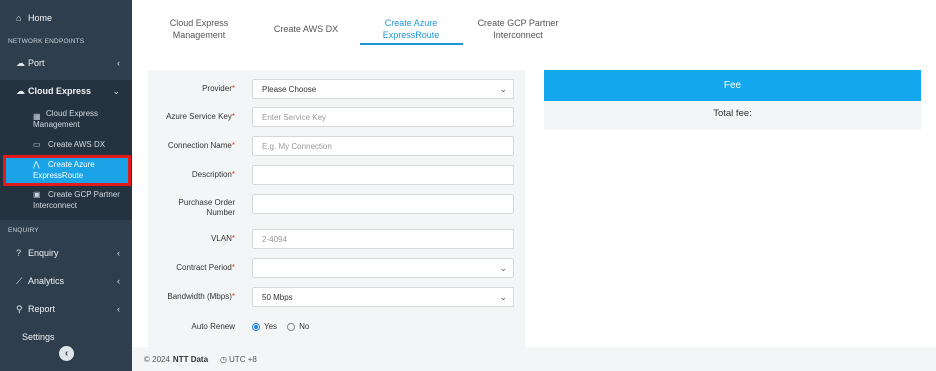 This screenshot has width=936, height=371. What do you see at coordinates (199, 23) in the screenshot?
I see `tab-label: Cloud Express` at bounding box center [199, 23].